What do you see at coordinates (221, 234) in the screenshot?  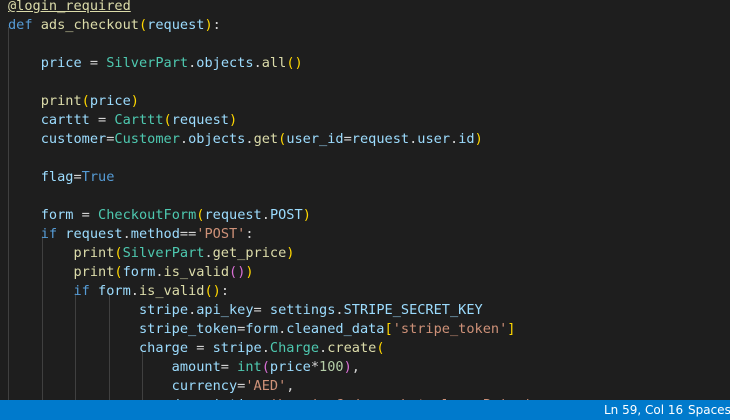 I see `code-token: 'POST'` at bounding box center [221, 234].